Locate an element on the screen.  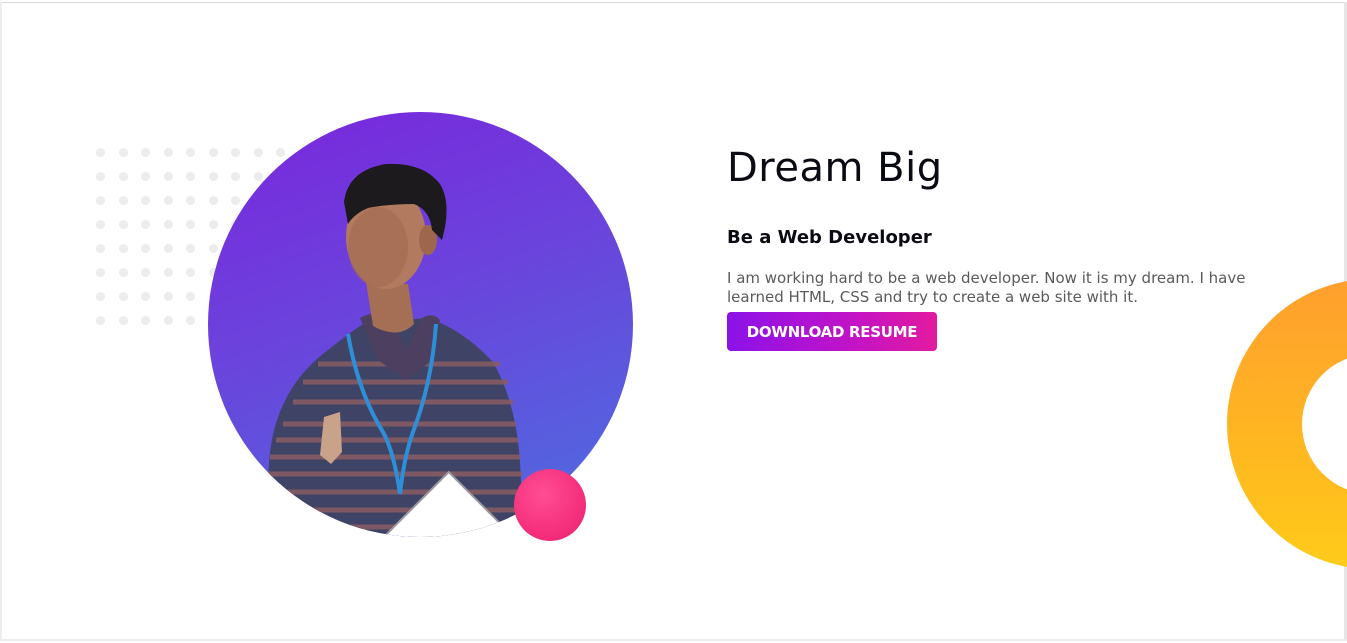
top-divider is located at coordinates (673, 2).